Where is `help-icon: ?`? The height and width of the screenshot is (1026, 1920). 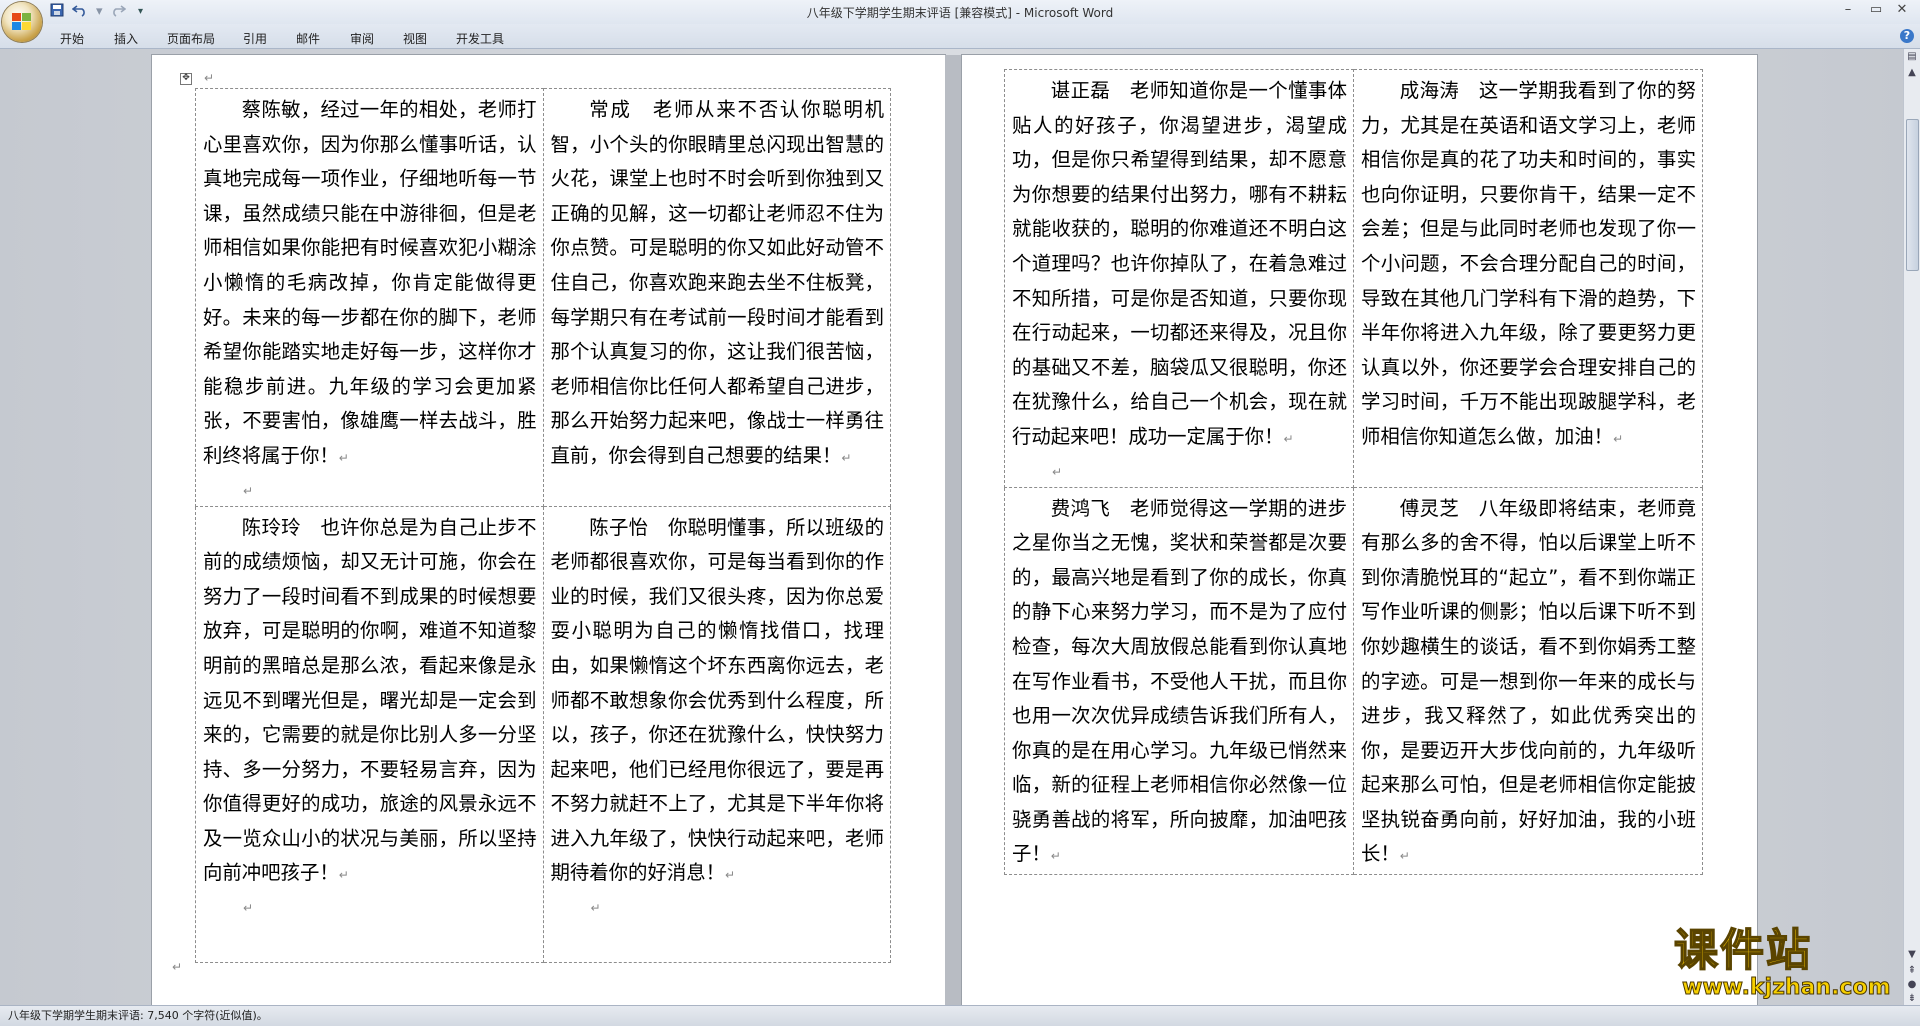
help-icon: ? is located at coordinates (1907, 36).